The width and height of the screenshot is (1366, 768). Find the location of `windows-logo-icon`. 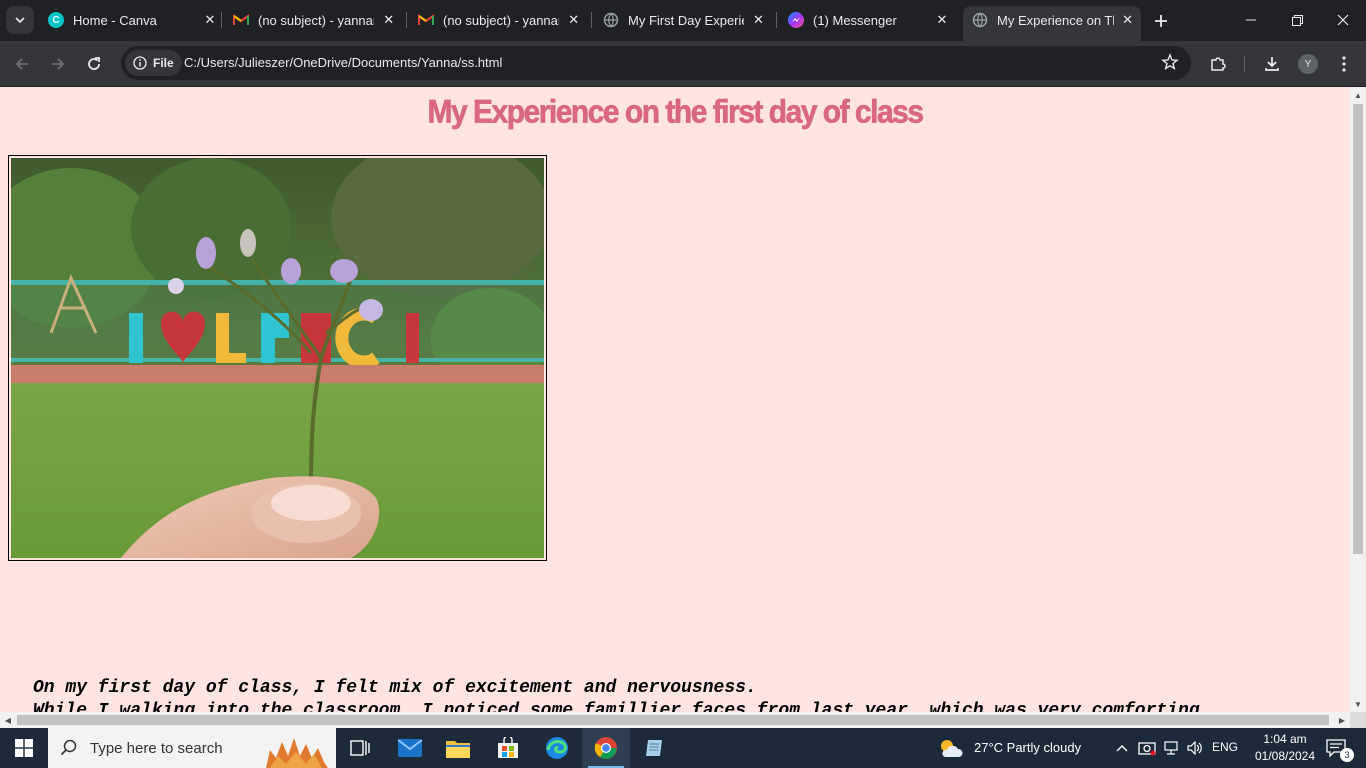

windows-logo-icon is located at coordinates (24, 748).